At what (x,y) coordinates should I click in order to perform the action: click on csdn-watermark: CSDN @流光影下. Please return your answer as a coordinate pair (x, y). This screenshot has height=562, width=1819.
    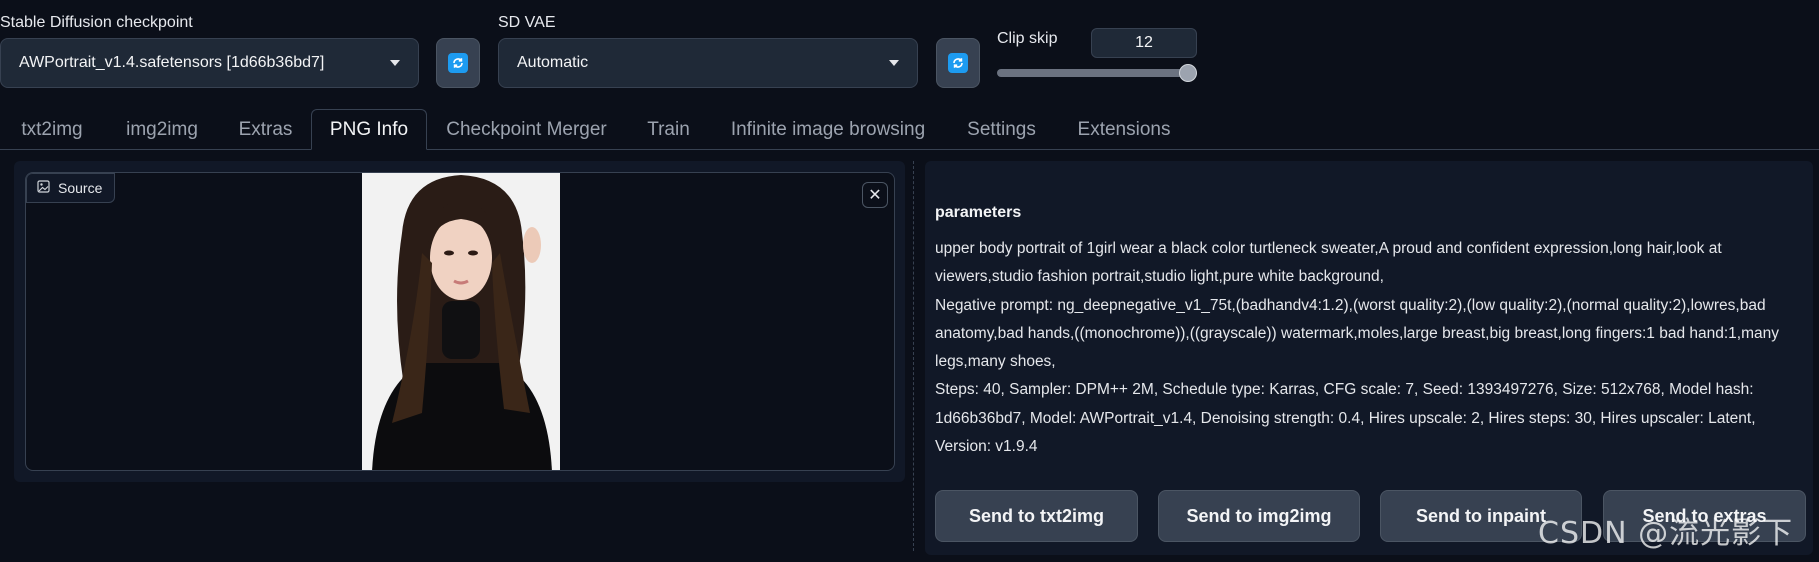
    Looking at the image, I should click on (1666, 533).